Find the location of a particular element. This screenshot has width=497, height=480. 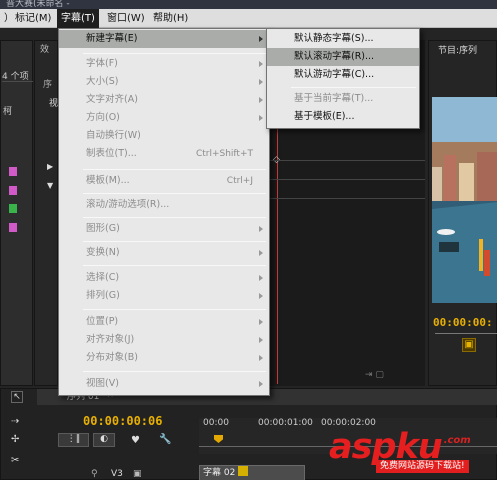

menu-item-templates: 模板(M)... Ctrl+J is located at coordinates (164, 181).